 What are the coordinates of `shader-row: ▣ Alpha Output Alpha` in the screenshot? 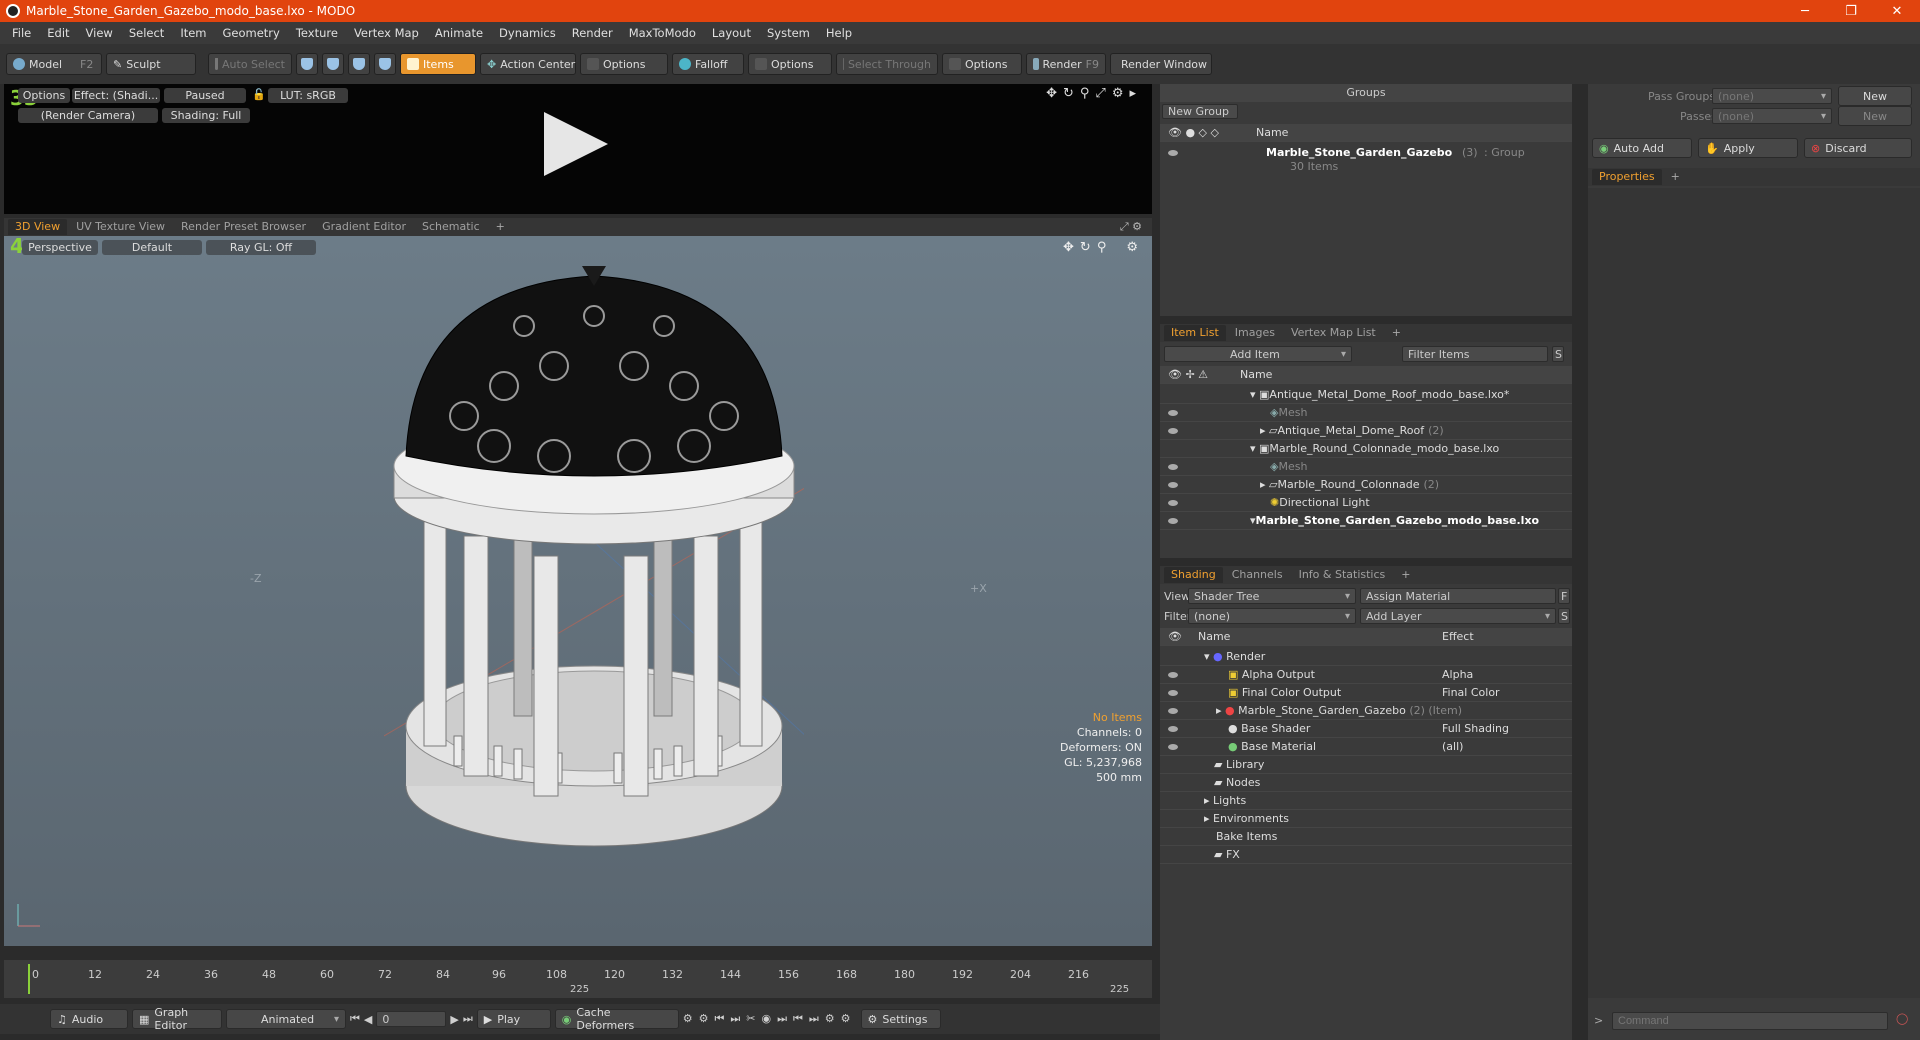 It's located at (1366, 675).